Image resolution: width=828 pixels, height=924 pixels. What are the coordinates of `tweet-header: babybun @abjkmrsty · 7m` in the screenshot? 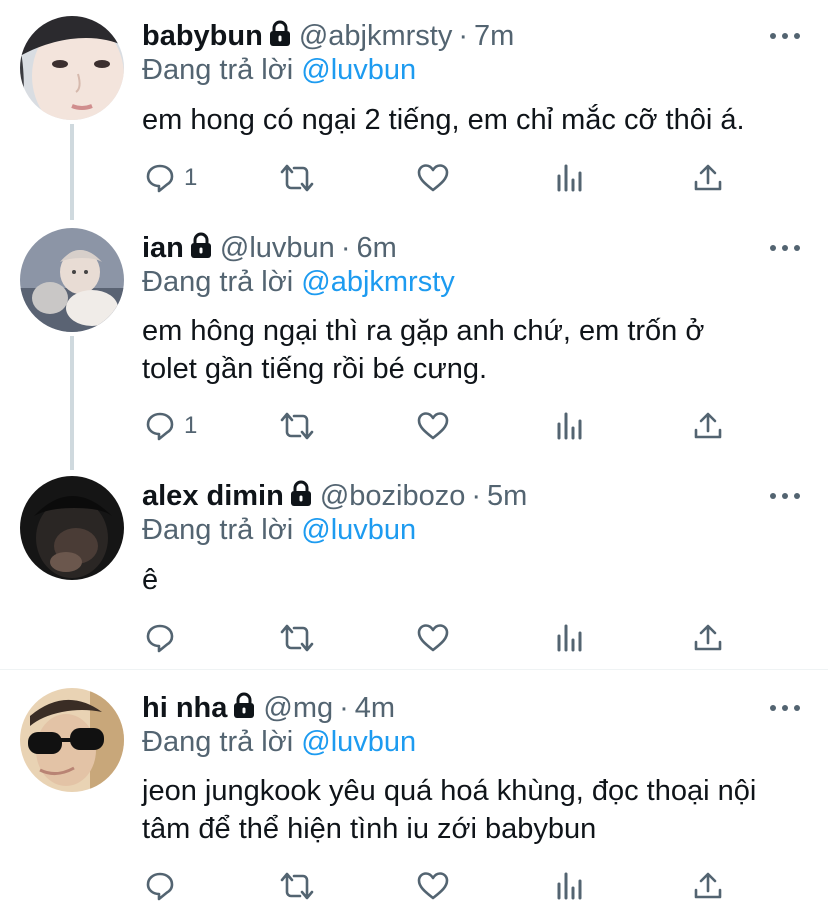 It's located at (328, 36).